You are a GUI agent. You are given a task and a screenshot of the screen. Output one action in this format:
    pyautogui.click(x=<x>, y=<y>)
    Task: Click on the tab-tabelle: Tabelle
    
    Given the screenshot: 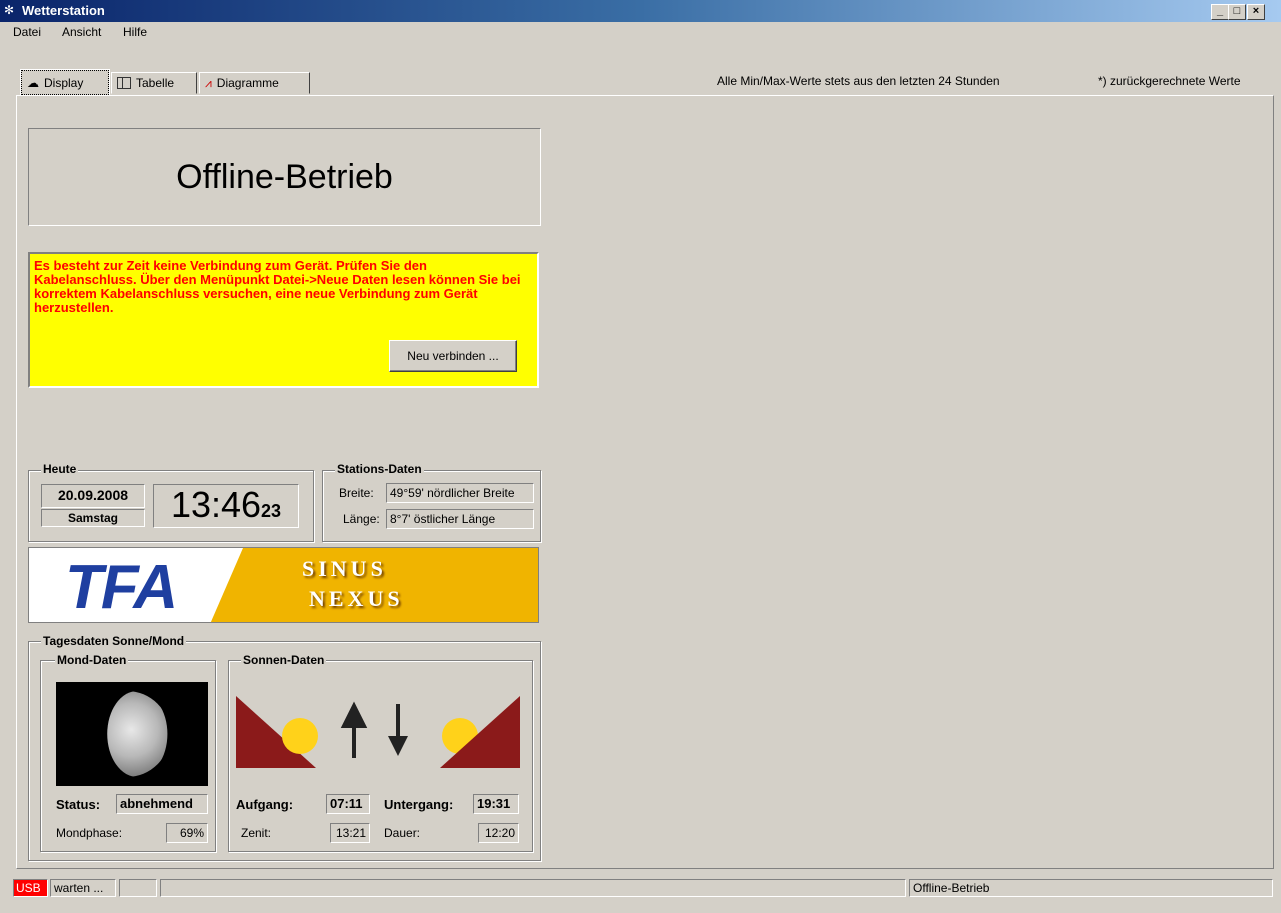 What is the action you would take?
    pyautogui.click(x=154, y=83)
    